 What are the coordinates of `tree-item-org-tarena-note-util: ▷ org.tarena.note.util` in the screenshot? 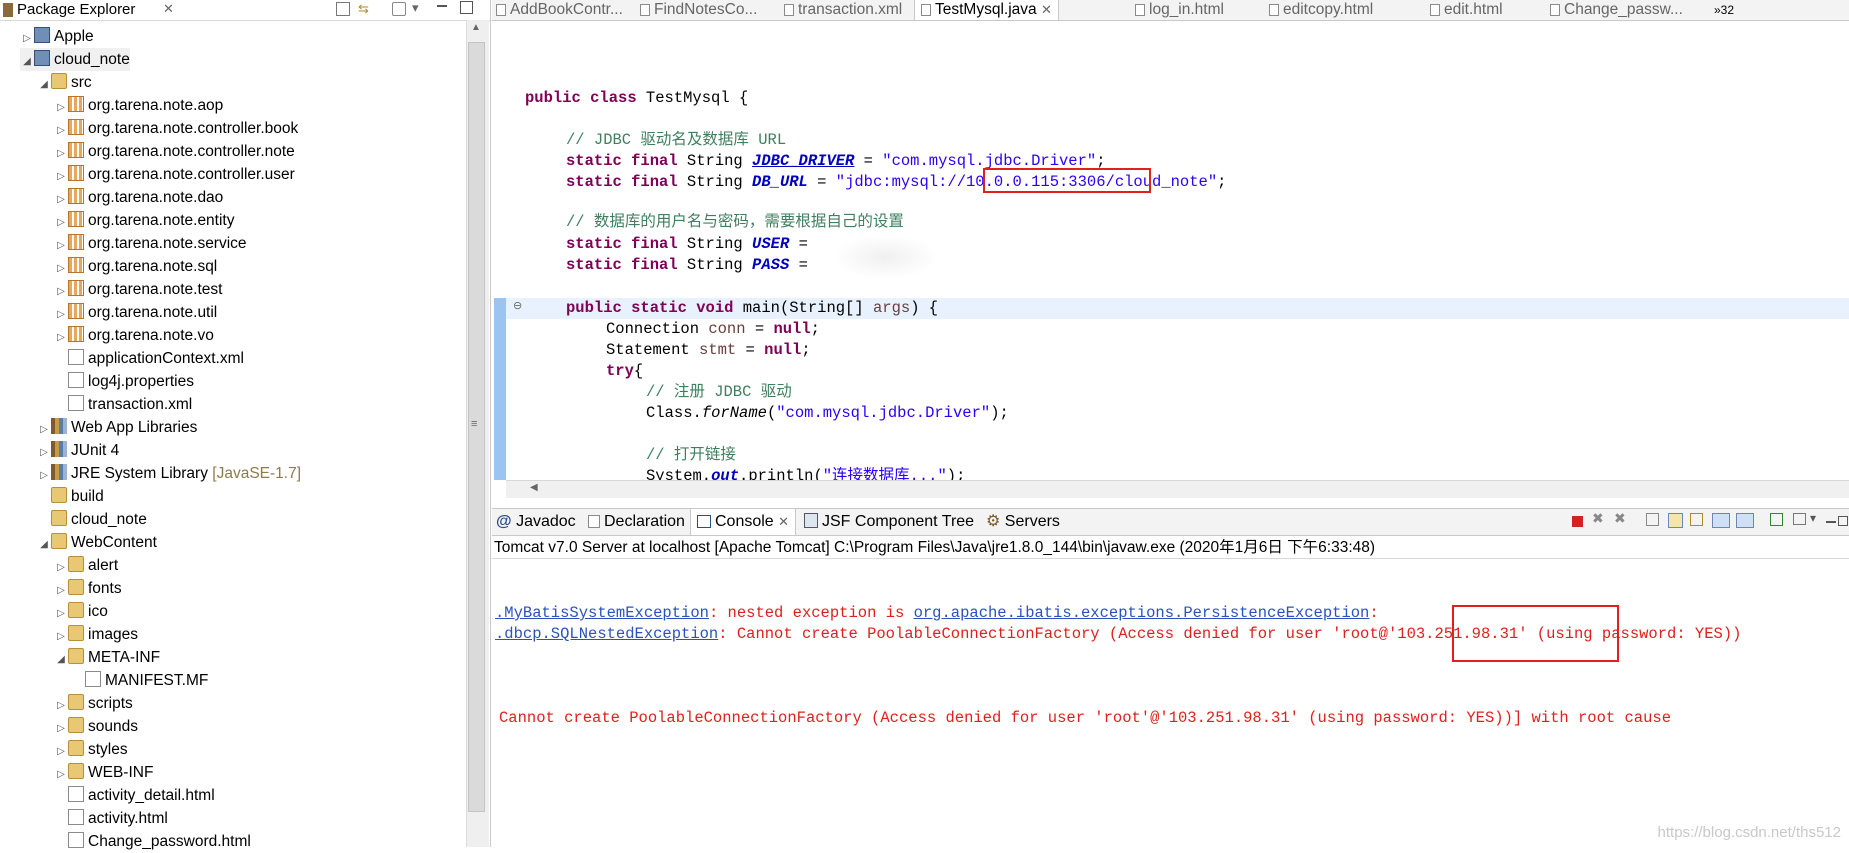 It's located at (135, 312).